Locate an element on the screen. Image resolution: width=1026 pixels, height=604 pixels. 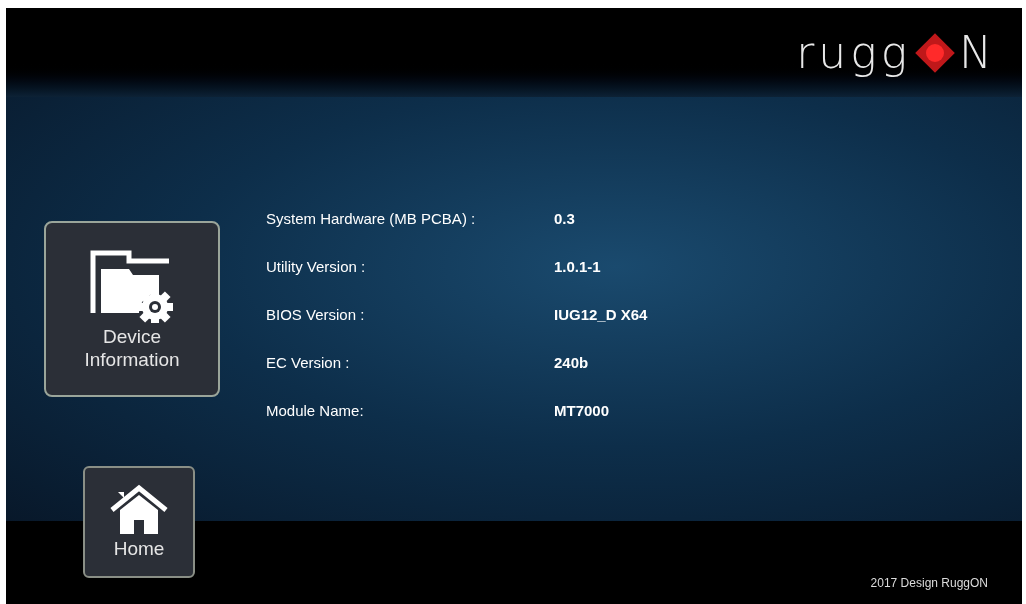
info-label: EC Version : is located at coordinates (308, 362).